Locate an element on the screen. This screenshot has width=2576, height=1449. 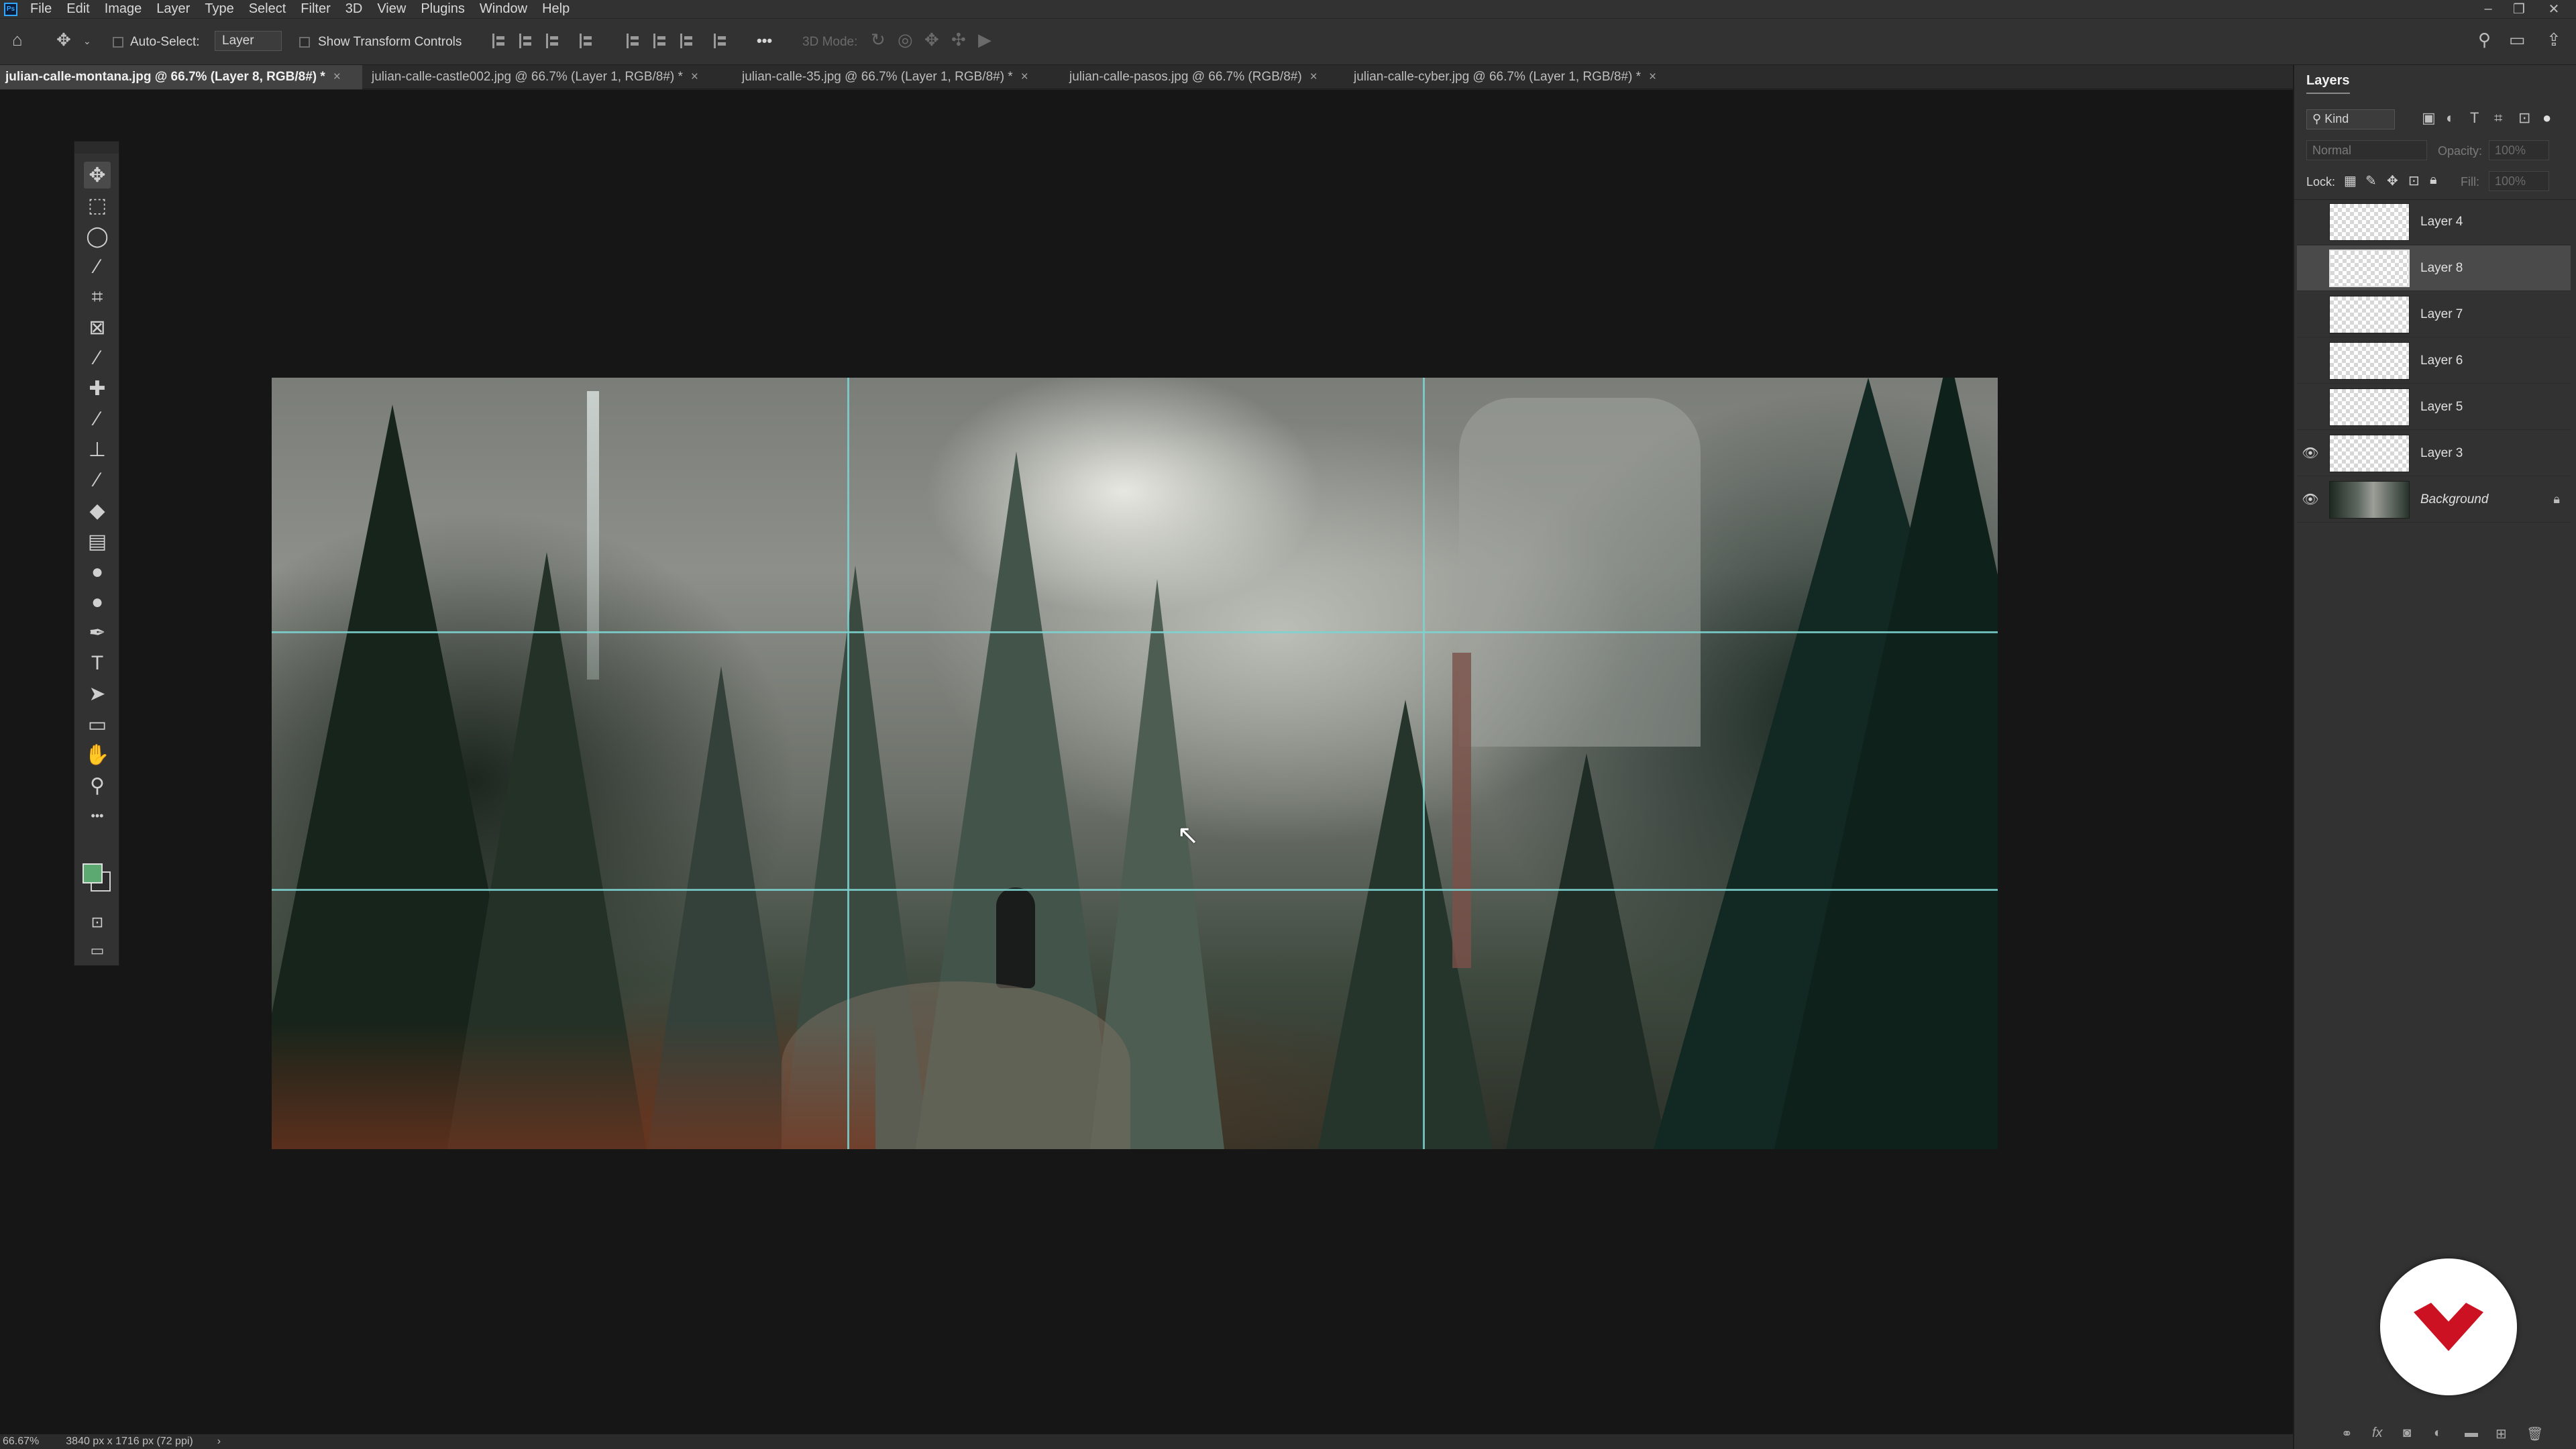
lock-icon: 🔒︎ is located at coordinates (2556, 499).